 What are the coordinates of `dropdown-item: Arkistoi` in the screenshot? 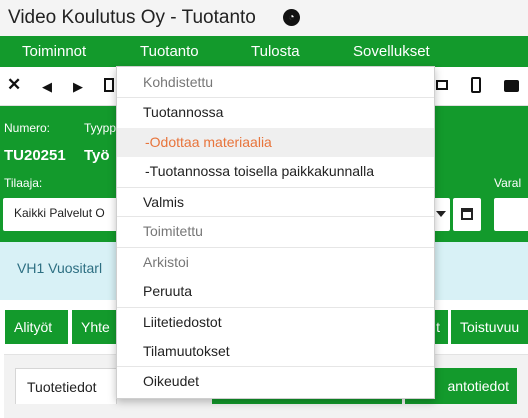 It's located at (275, 262).